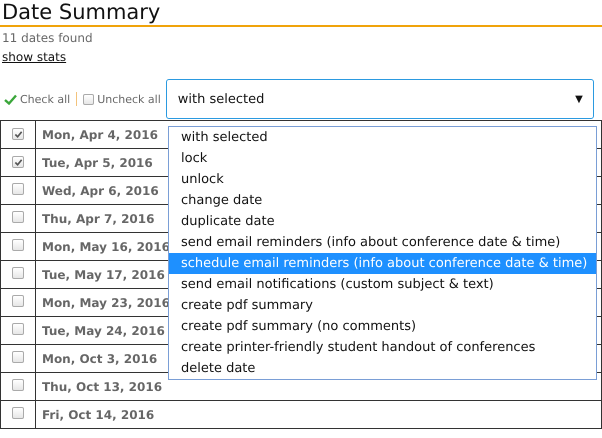 The height and width of the screenshot is (438, 602). What do you see at coordinates (382, 137) in the screenshot?
I see `menu-option: with selected` at bounding box center [382, 137].